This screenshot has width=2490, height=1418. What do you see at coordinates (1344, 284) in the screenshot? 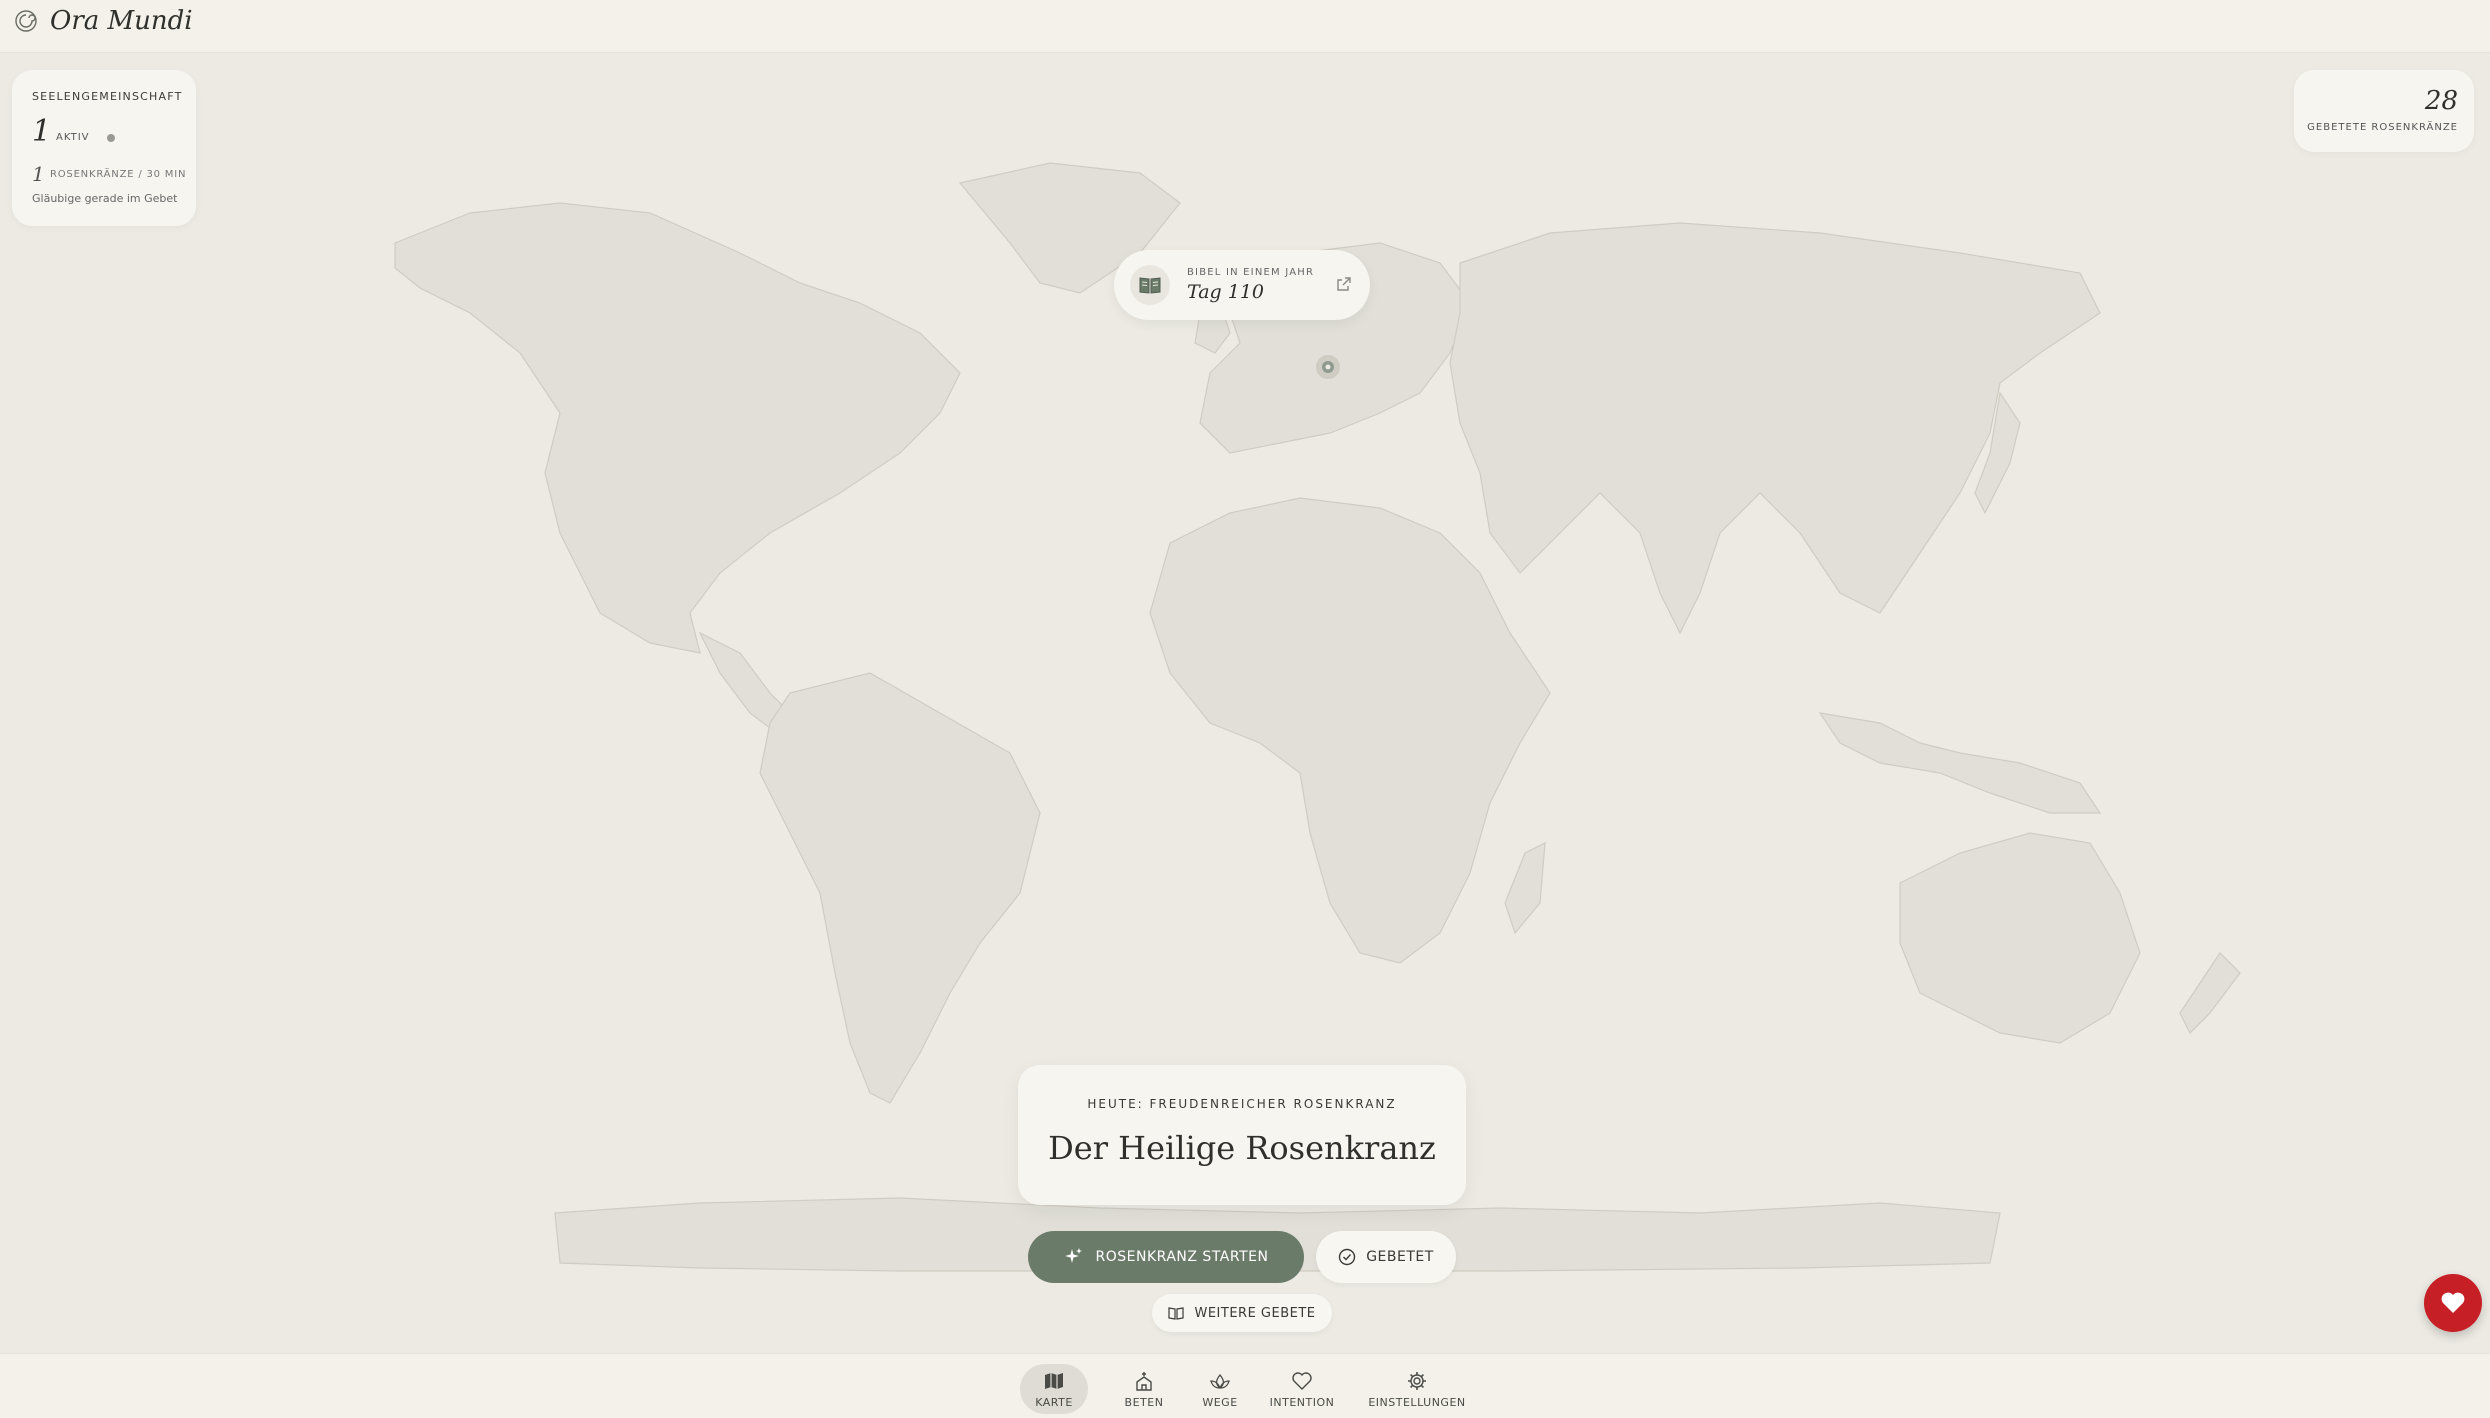
I see `external-link-icon` at bounding box center [1344, 284].